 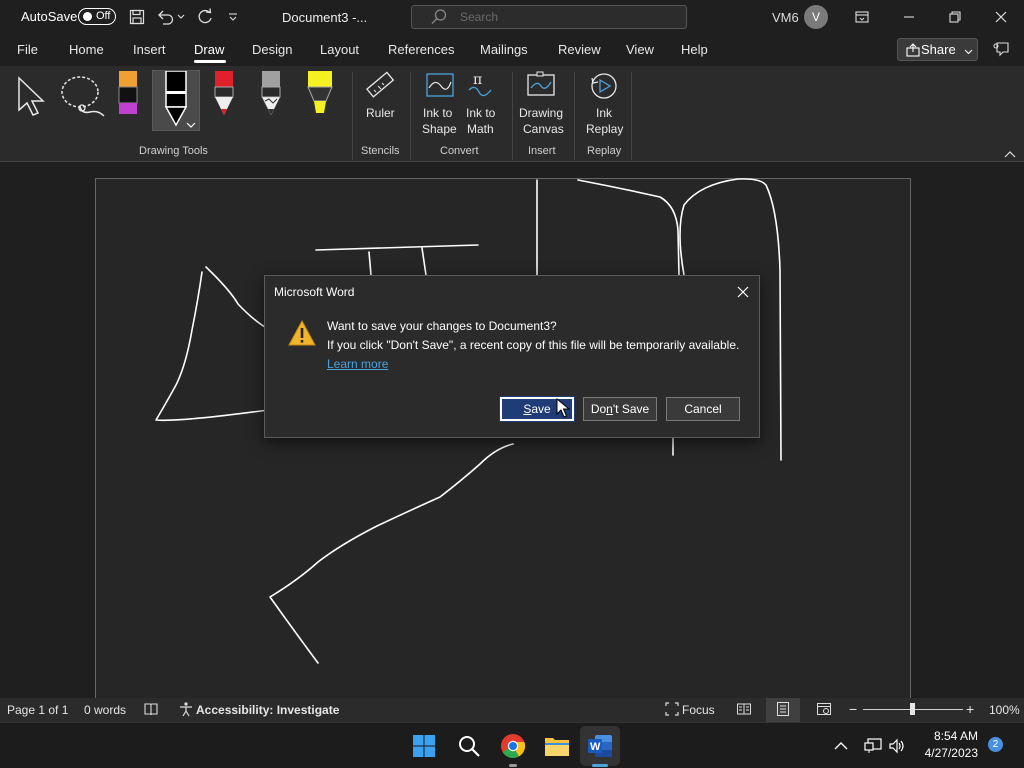 I want to click on dialog-title: Microsoft Word, so click(x=314, y=292).